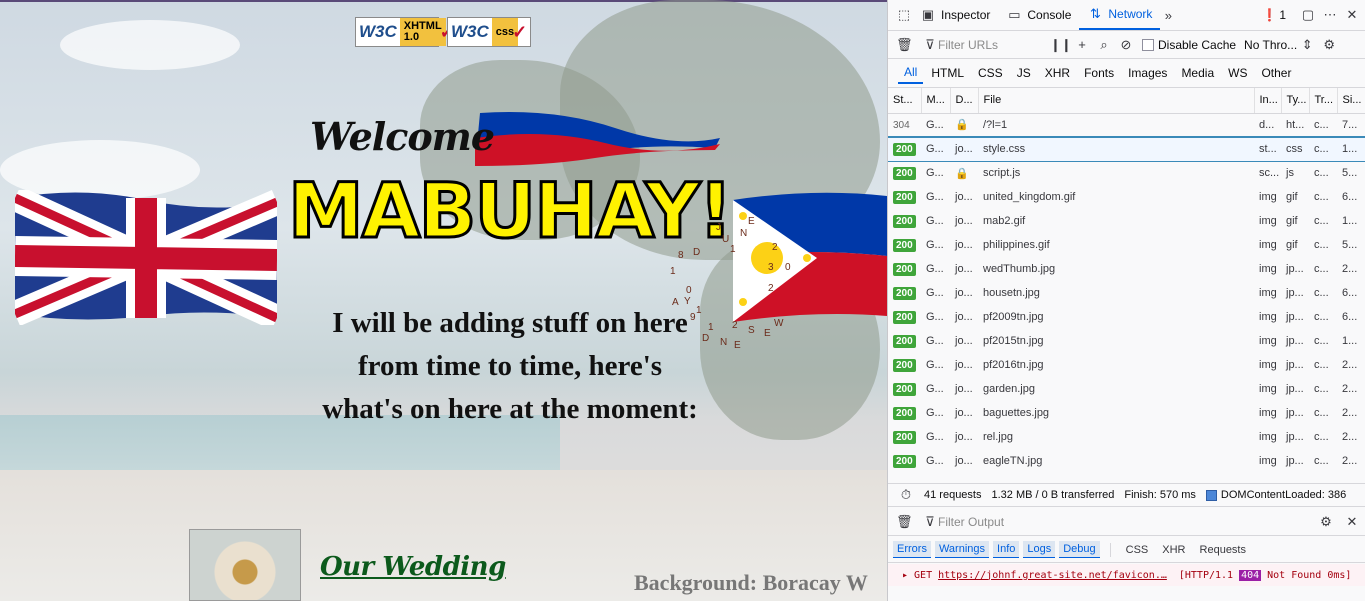 The width and height of the screenshot is (1365, 601). I want to click on type-filter-item: Other, so click(1276, 73).